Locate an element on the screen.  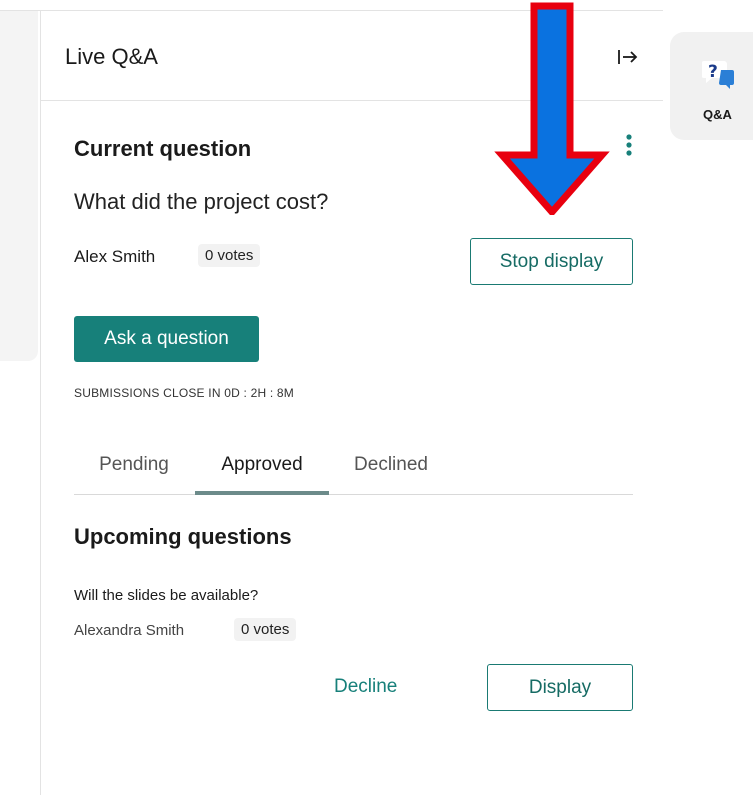
upcoming-question-author: Alexandra Smith is located at coordinates (129, 630).